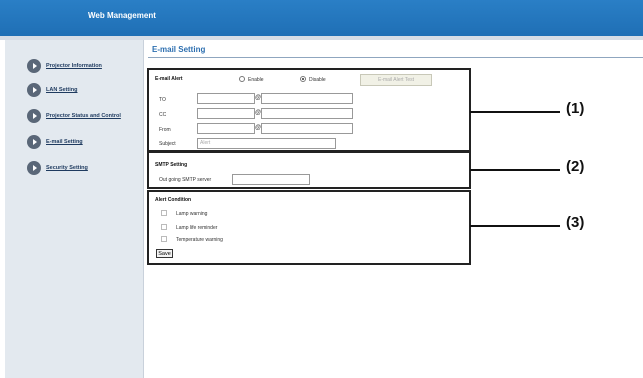 The height and width of the screenshot is (378, 643). Describe the element at coordinates (197, 228) in the screenshot. I see `lamp-life-reminder-label: Lamp life reminder` at that location.